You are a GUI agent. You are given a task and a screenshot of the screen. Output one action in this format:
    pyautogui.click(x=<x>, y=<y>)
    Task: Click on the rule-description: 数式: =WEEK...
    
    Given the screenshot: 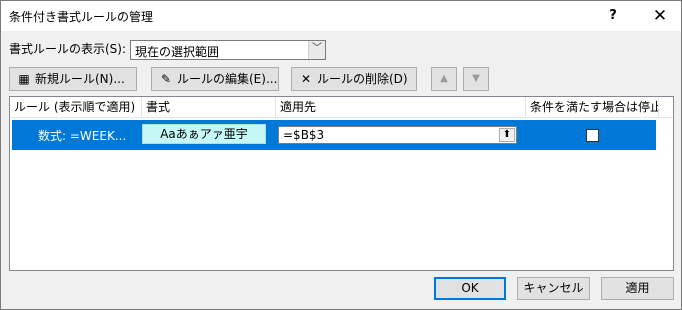 What is the action you would take?
    pyautogui.click(x=82, y=135)
    